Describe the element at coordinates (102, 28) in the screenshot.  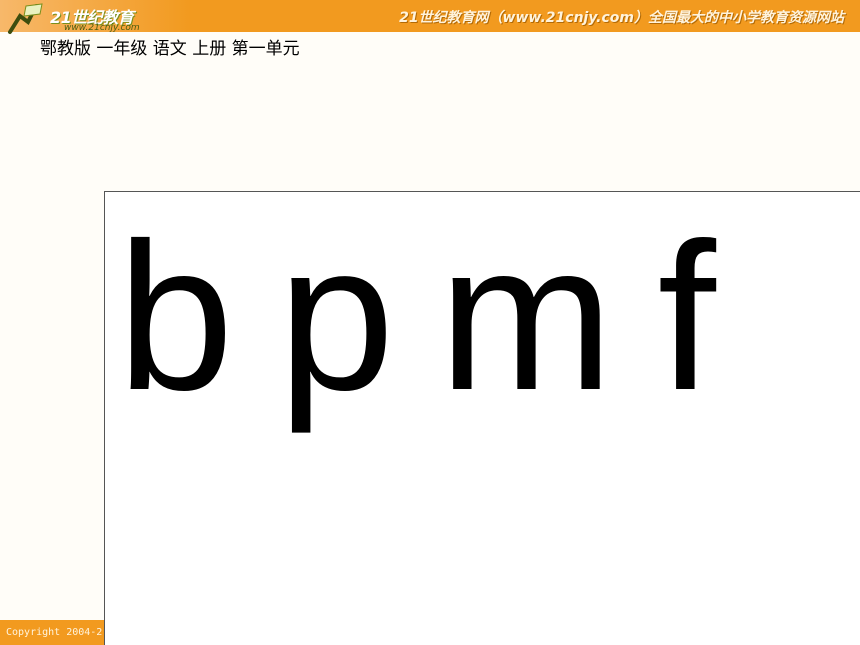
I see `logo-url: www.21cnjy.com` at that location.